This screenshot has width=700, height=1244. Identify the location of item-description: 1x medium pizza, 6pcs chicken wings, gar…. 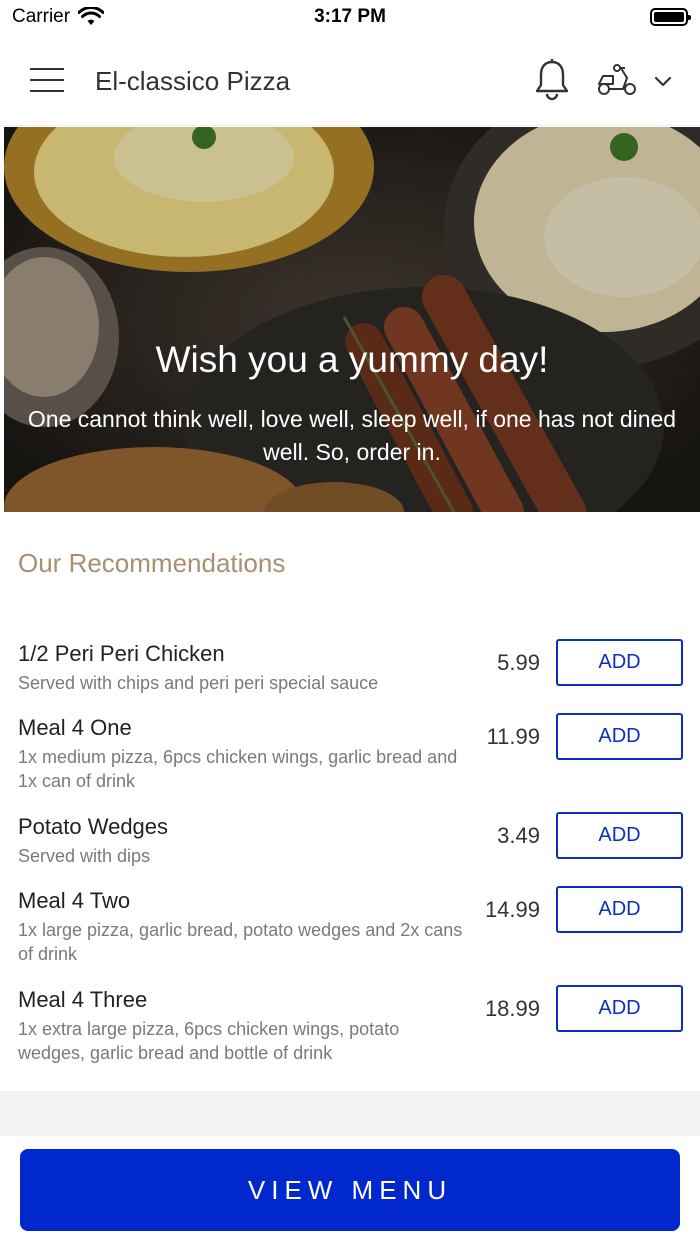
(238, 769).